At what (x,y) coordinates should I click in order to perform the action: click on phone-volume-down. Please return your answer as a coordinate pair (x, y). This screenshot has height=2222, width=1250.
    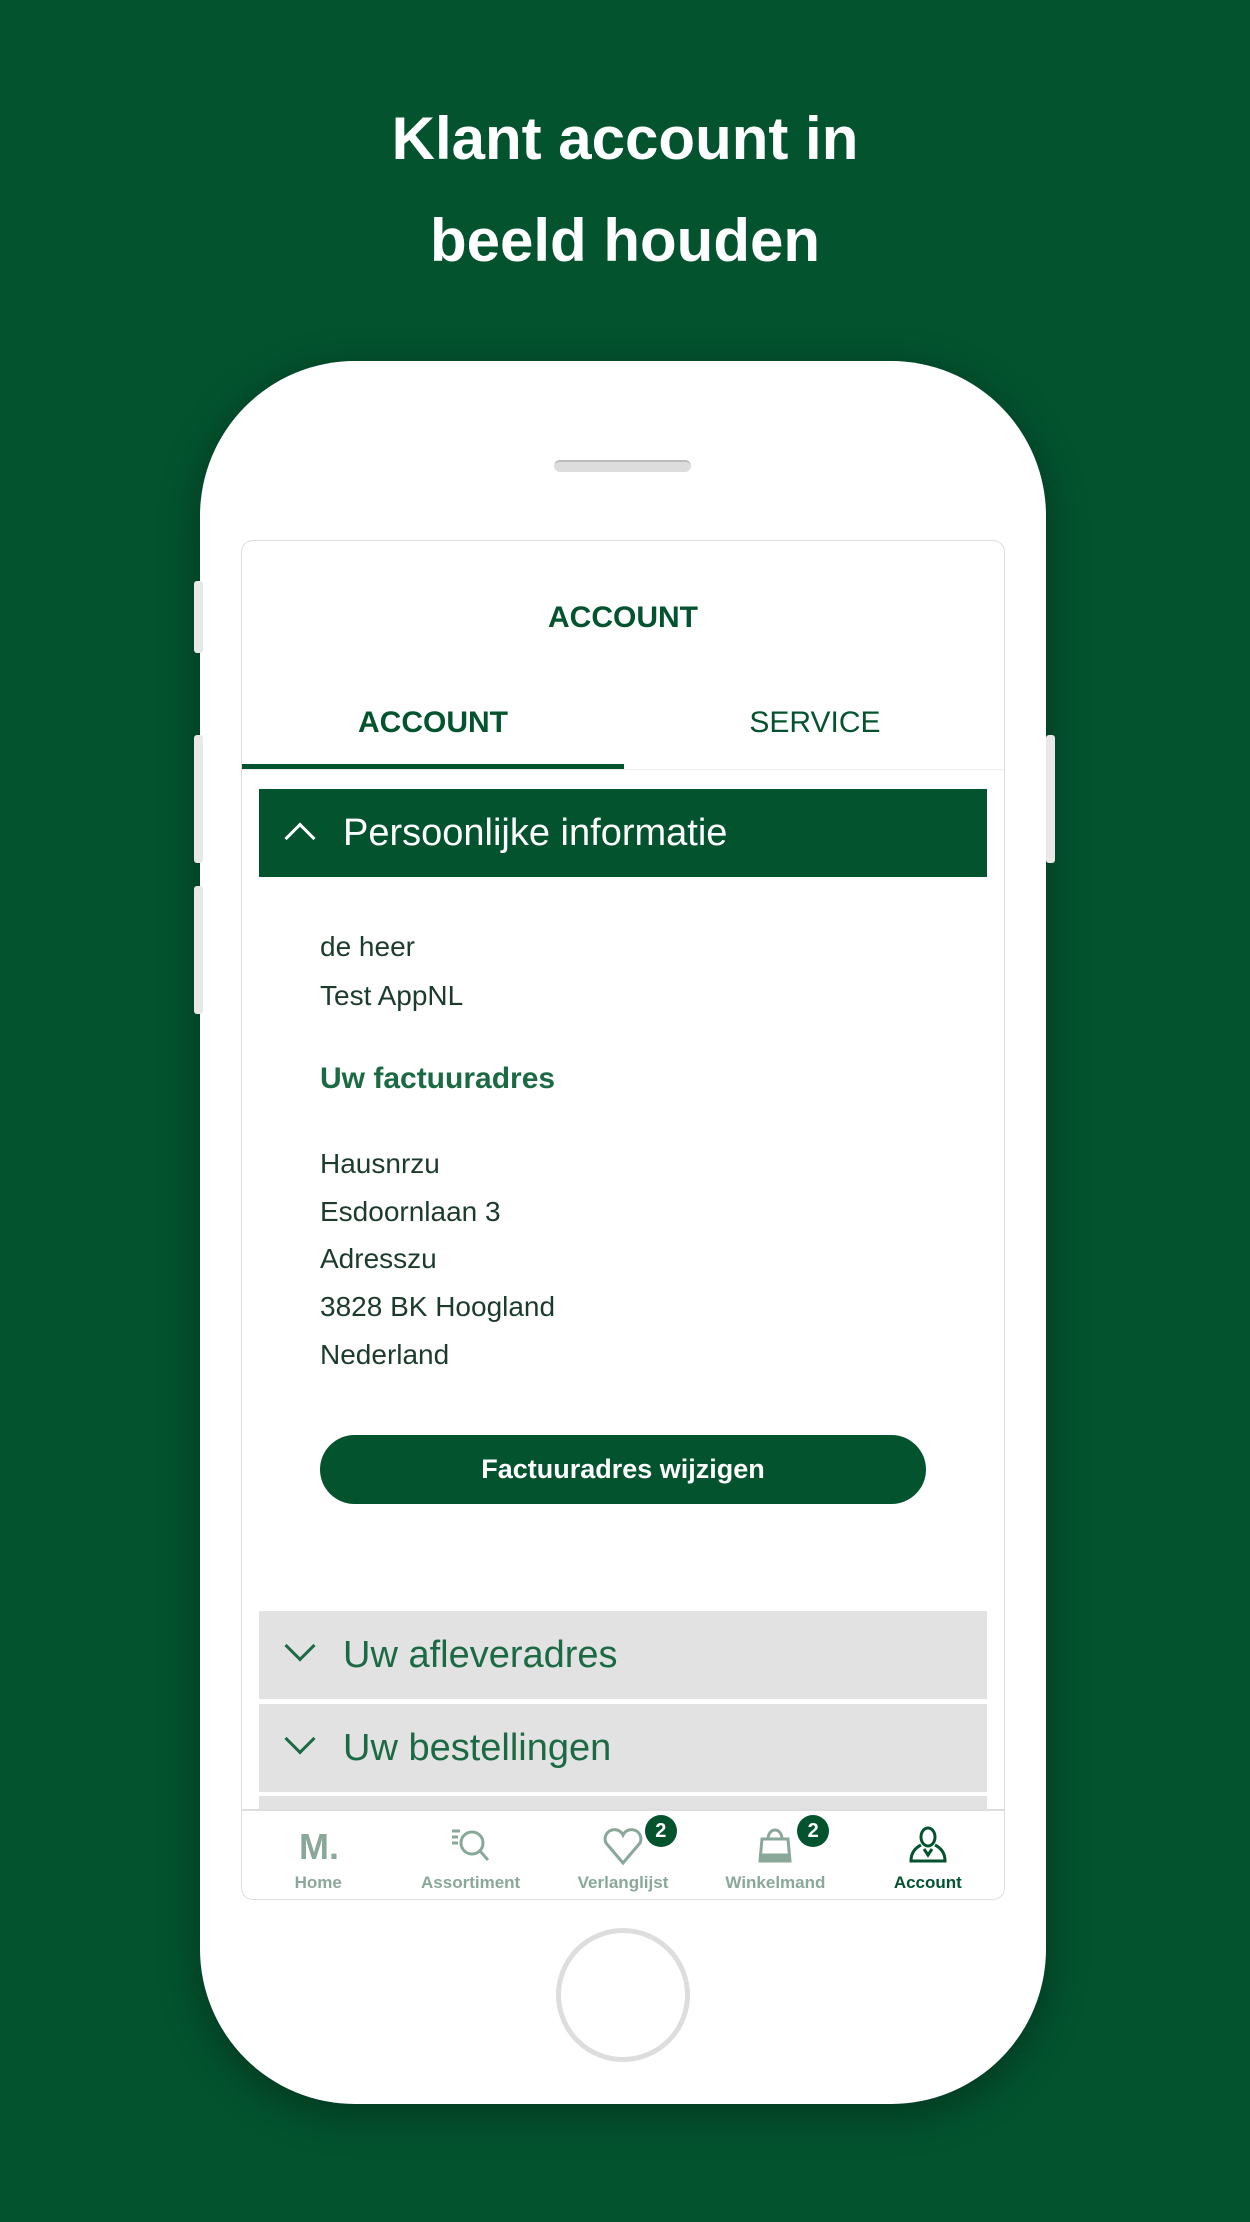
    Looking at the image, I should click on (198, 950).